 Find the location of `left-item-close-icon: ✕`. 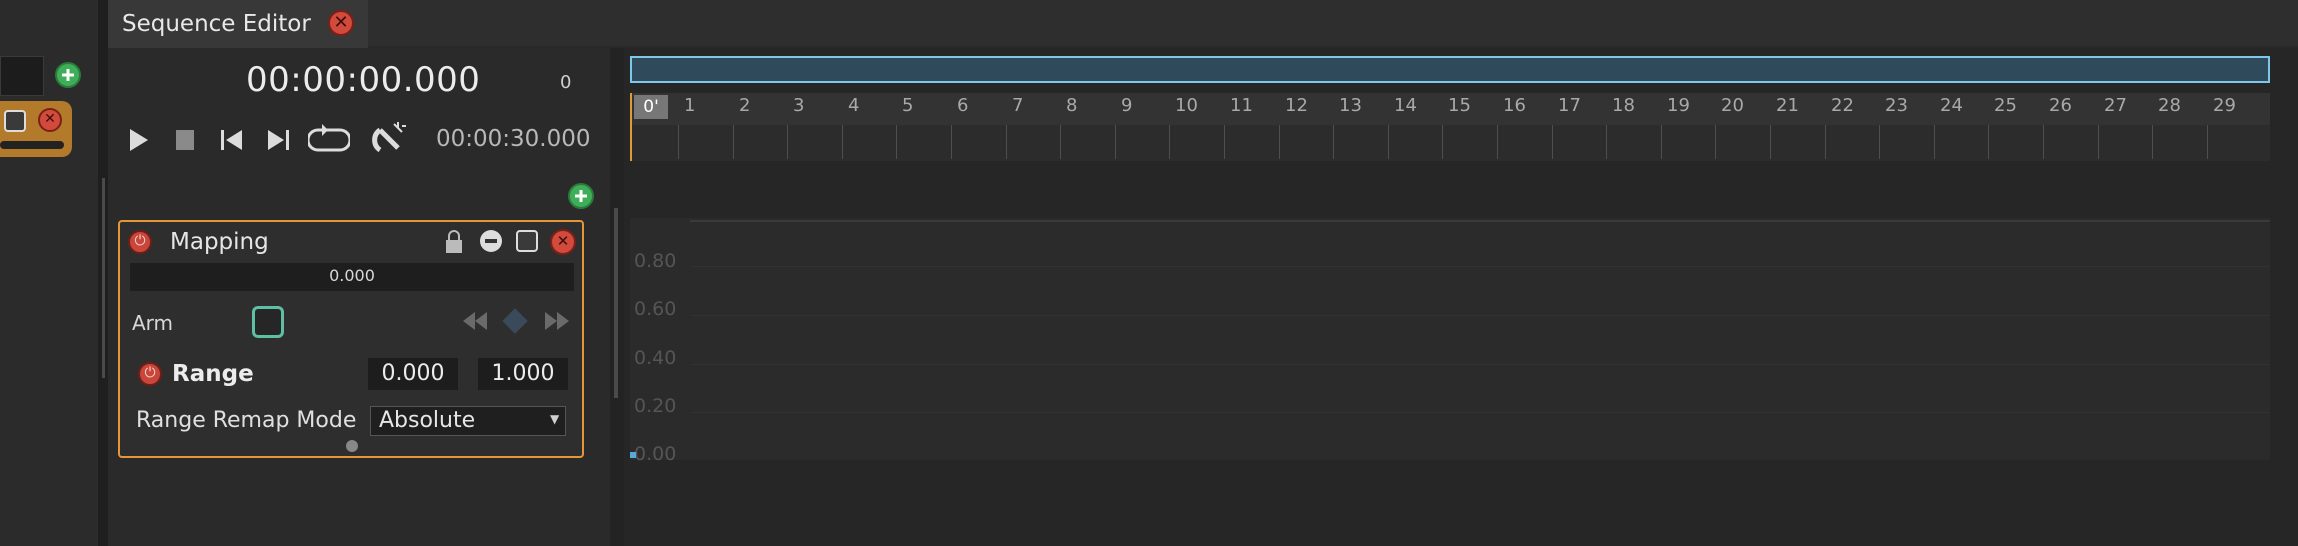

left-item-close-icon: ✕ is located at coordinates (50, 120).